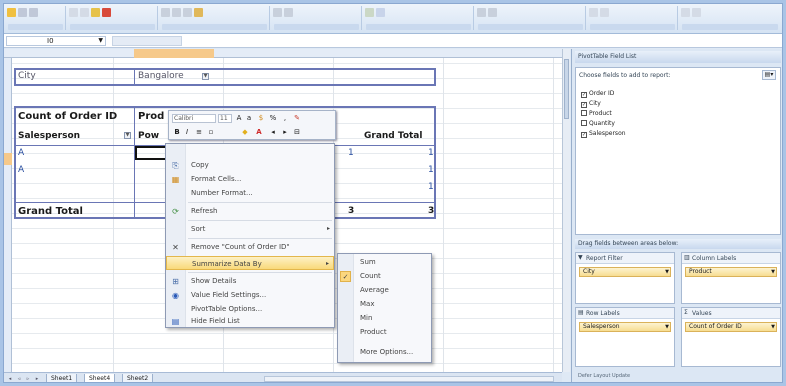  I want to click on next-sheet-icon: ▹, so click(28, 378).